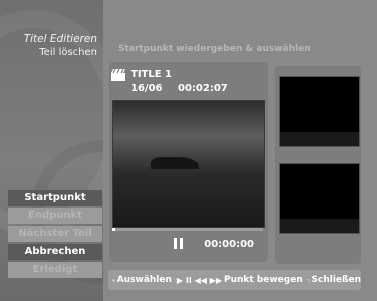 The width and height of the screenshot is (377, 301). Describe the element at coordinates (55, 252) in the screenshot. I see `menu-item-abbrechen: Abbrechen` at that location.